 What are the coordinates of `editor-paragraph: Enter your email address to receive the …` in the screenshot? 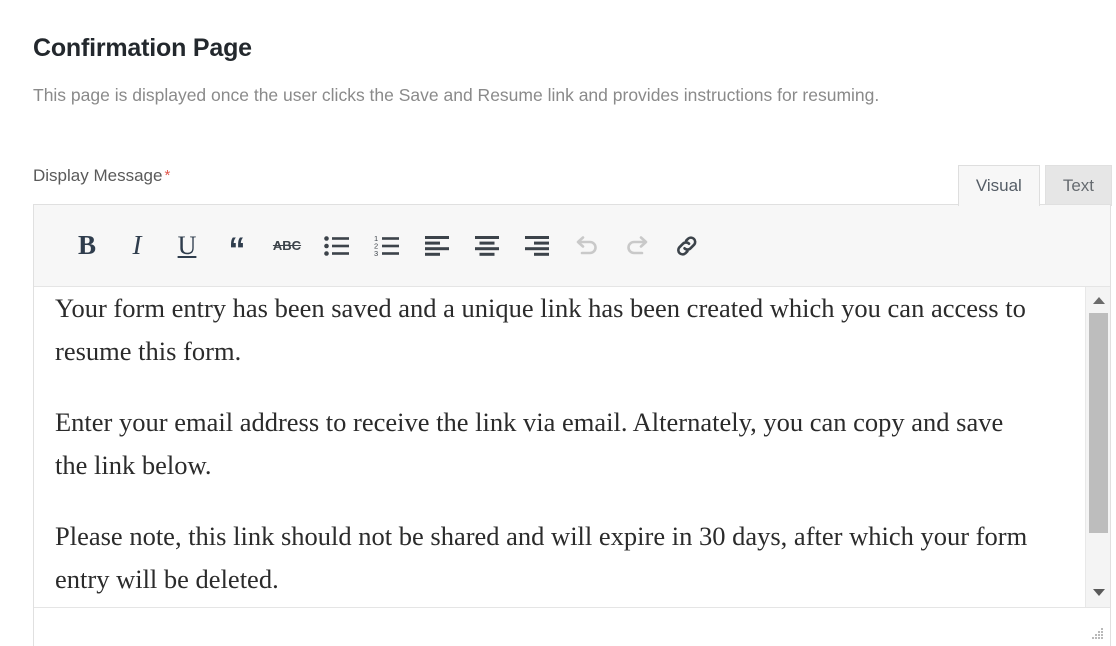 It's located at (529, 443).